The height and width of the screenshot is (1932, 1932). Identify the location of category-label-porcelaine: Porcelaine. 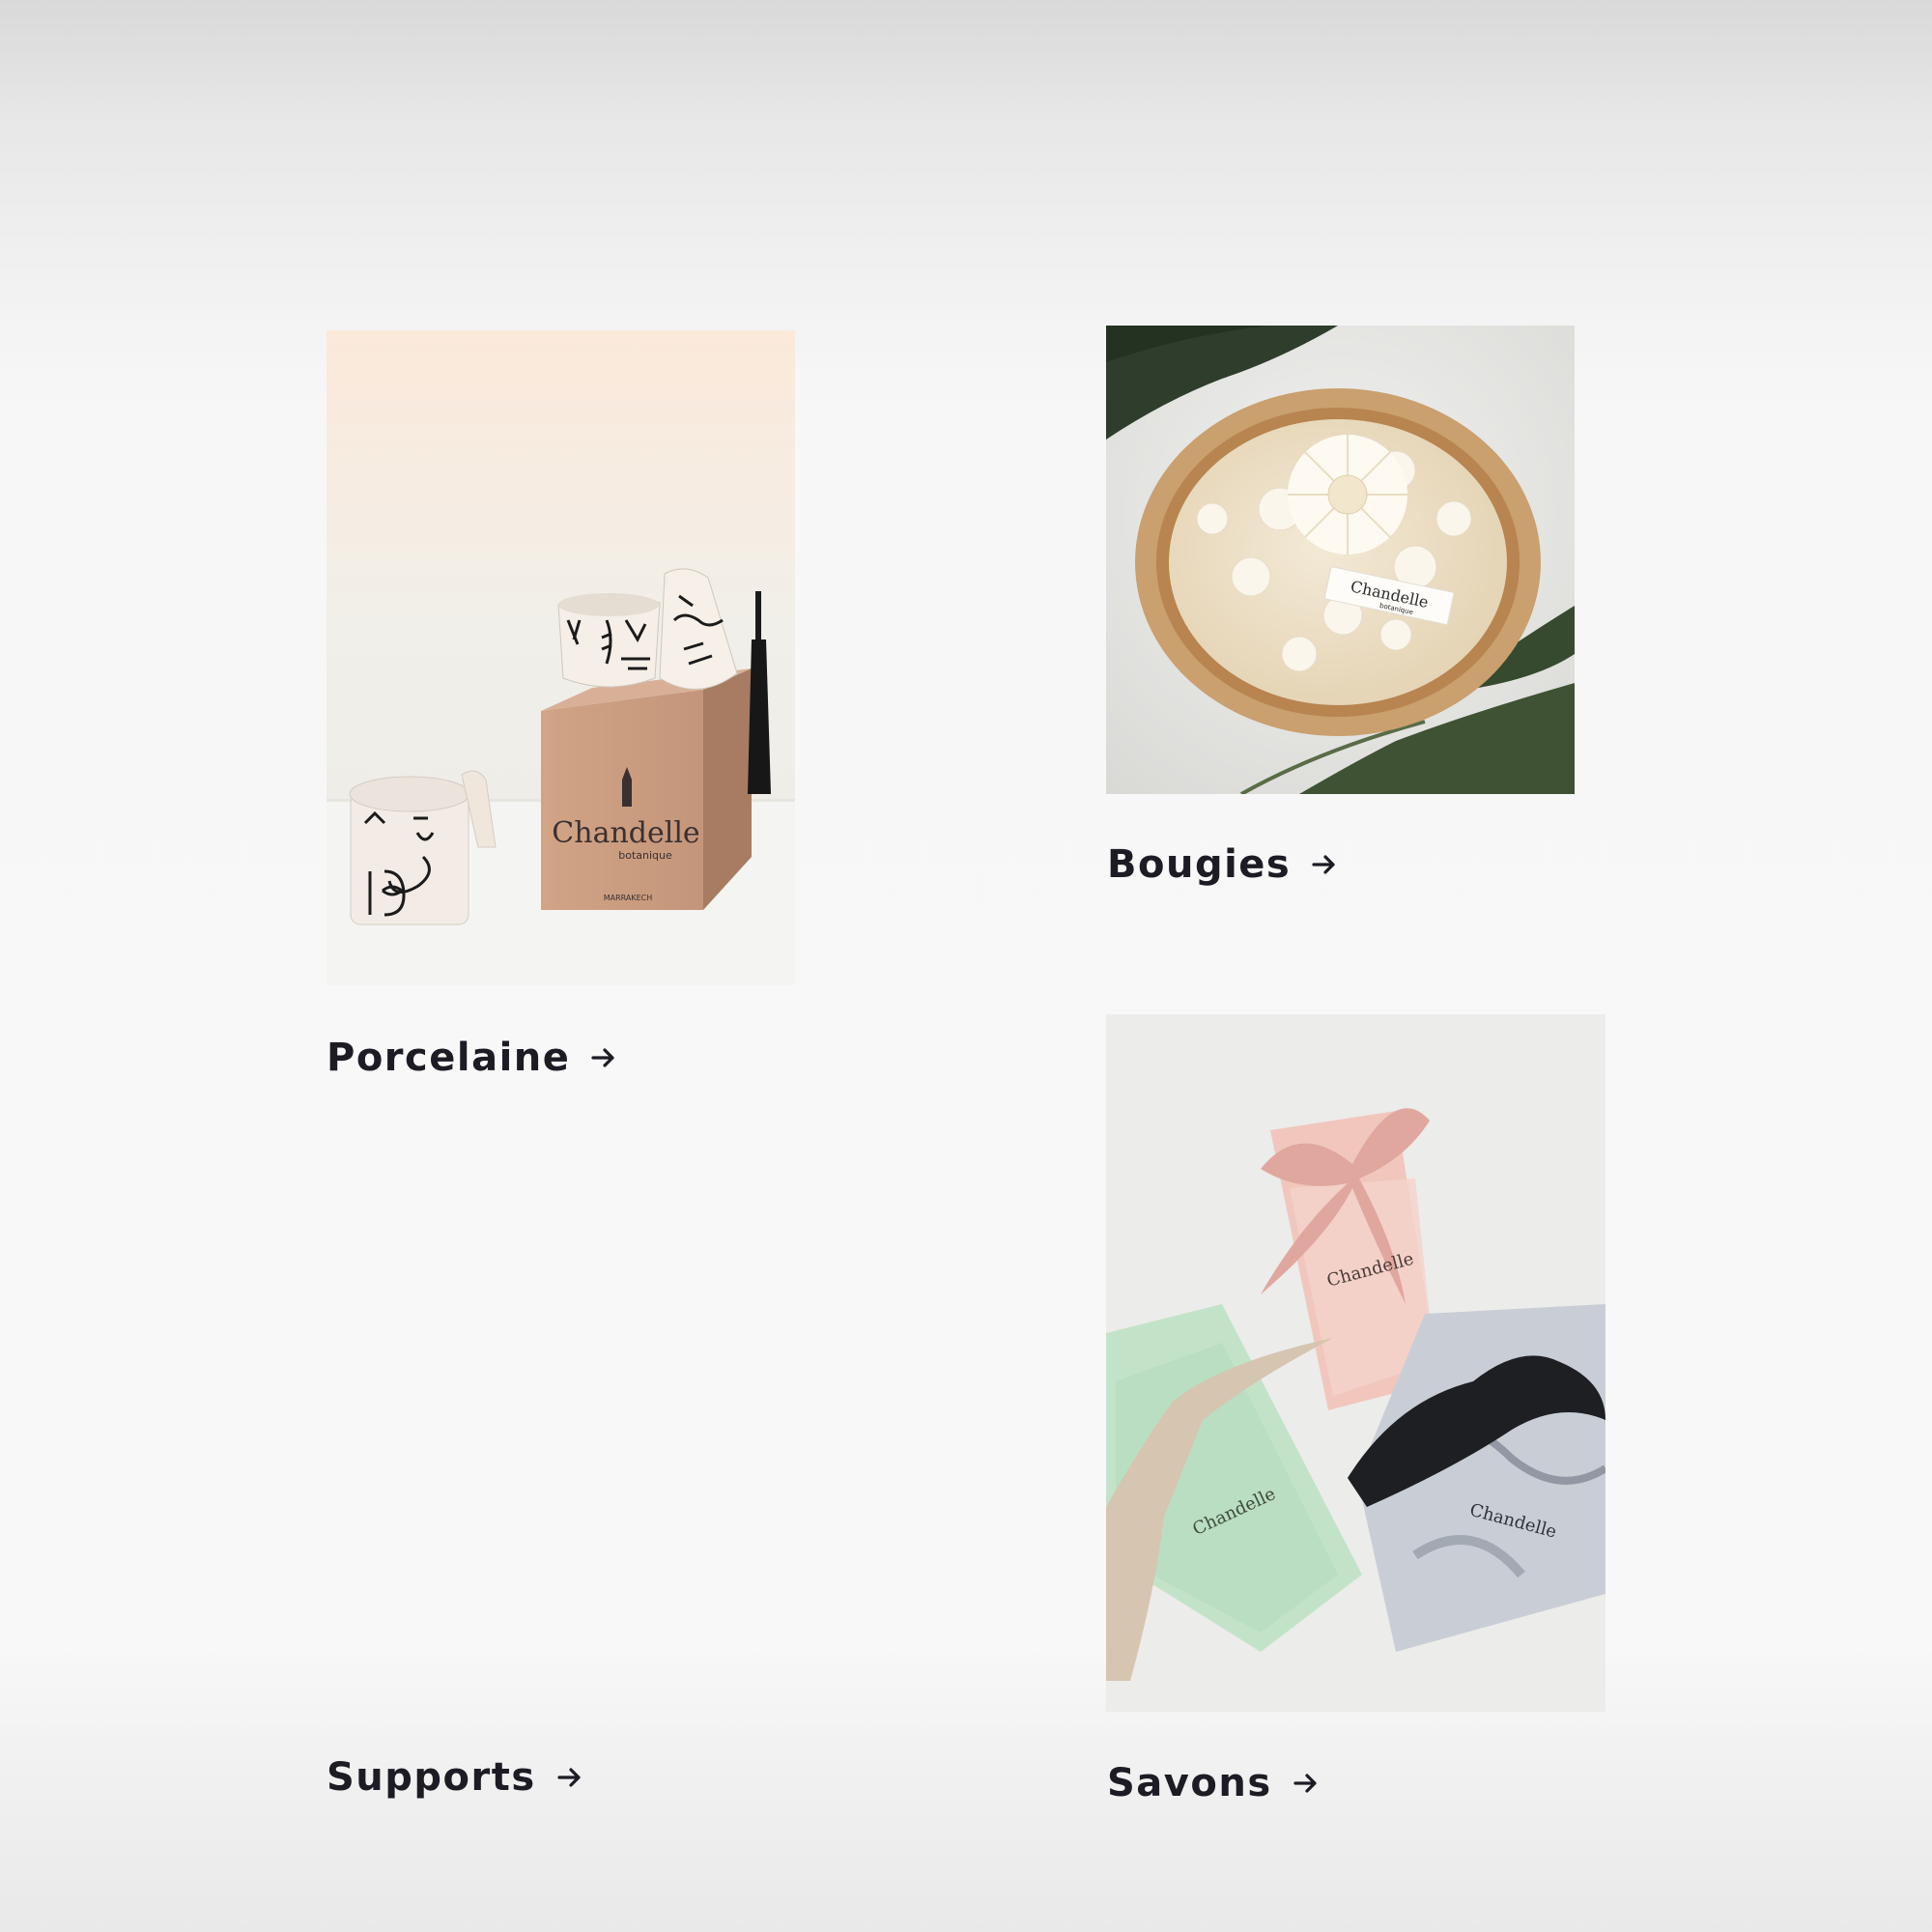
(449, 1058).